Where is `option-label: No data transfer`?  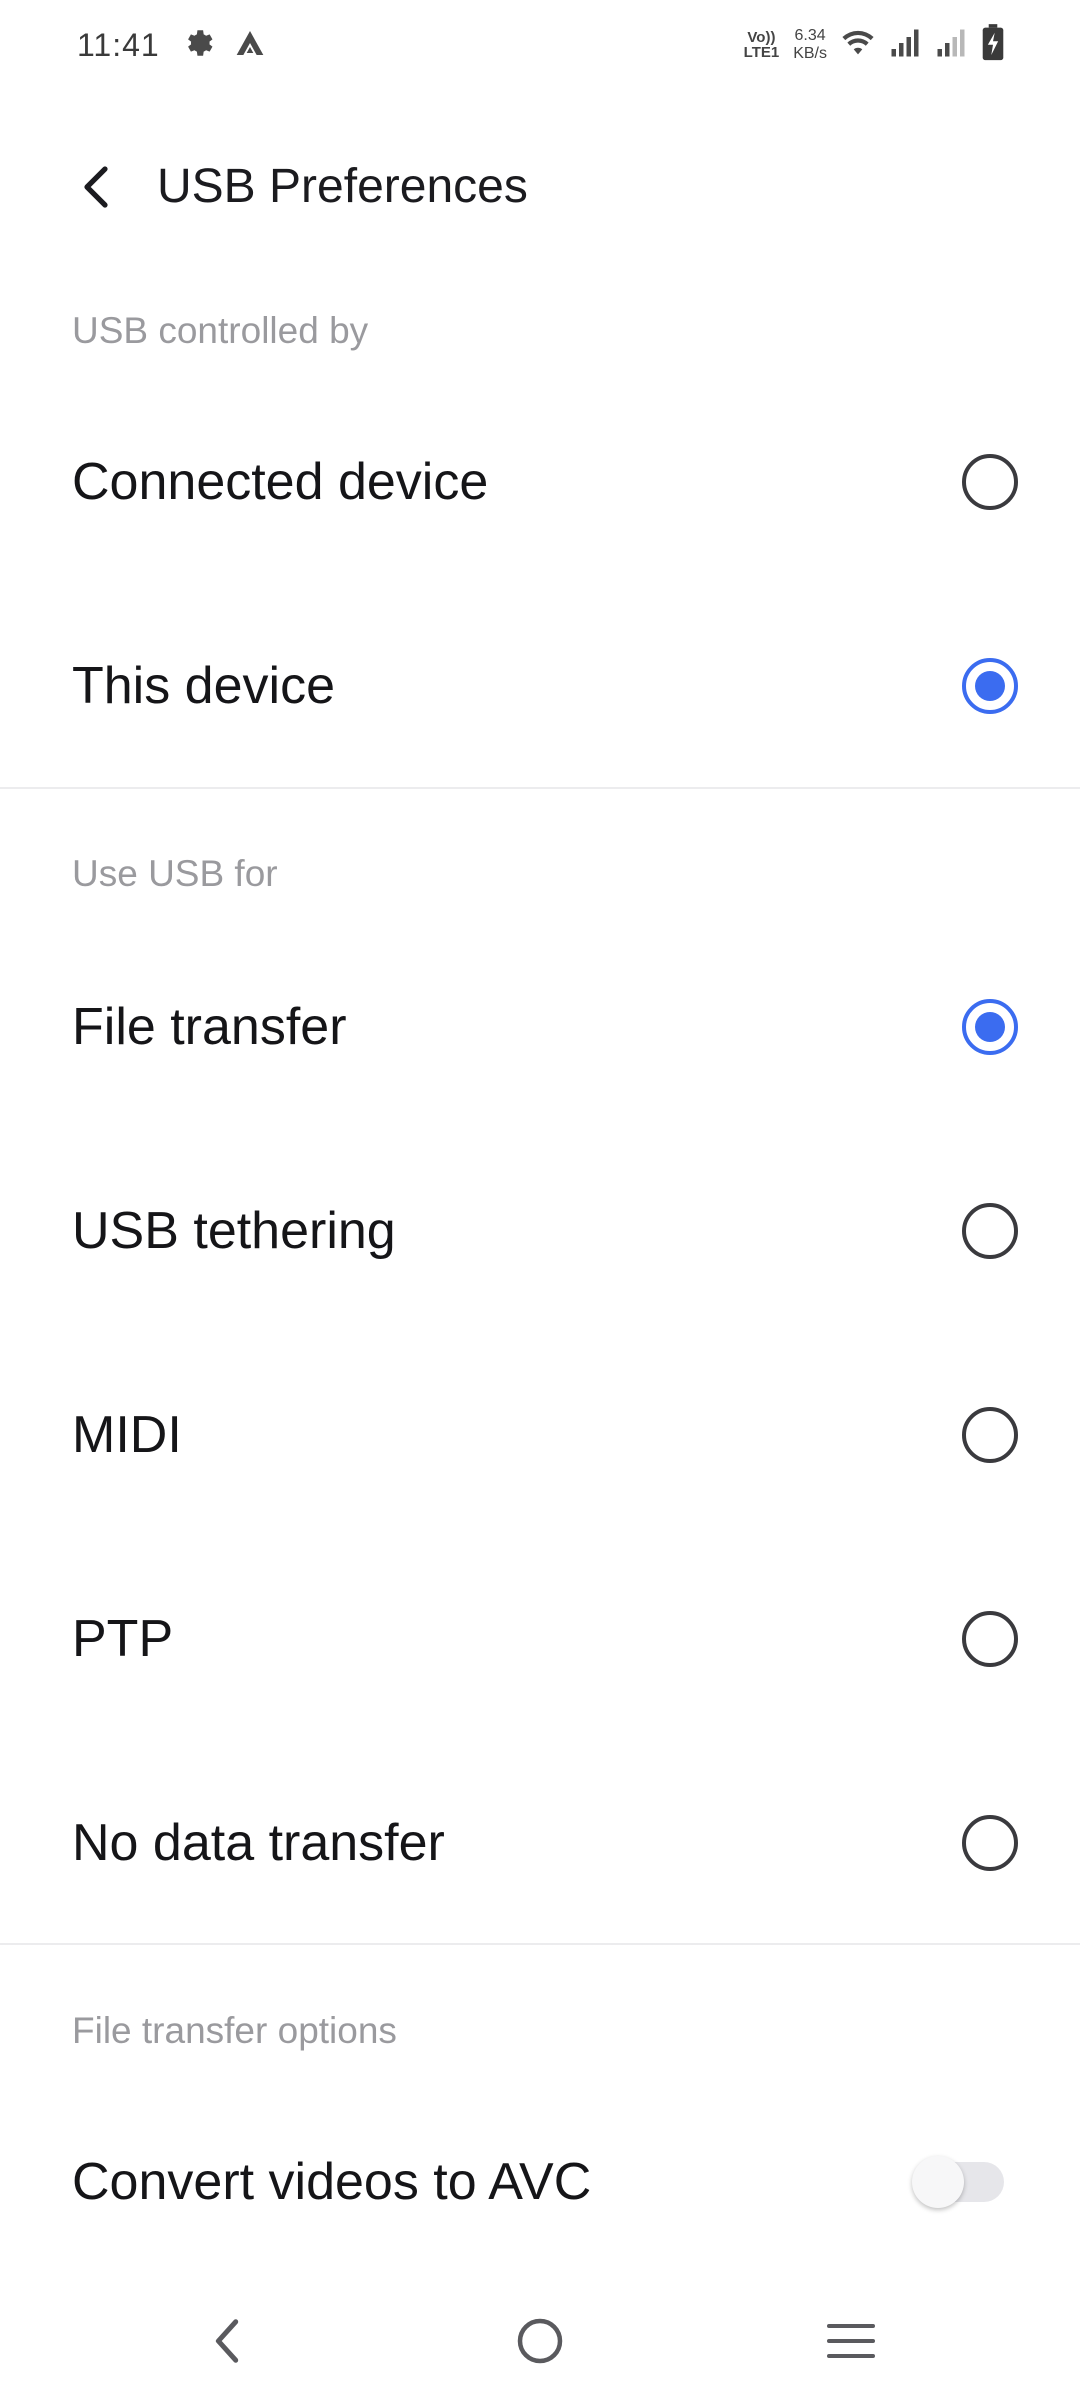 option-label: No data transfer is located at coordinates (258, 1843).